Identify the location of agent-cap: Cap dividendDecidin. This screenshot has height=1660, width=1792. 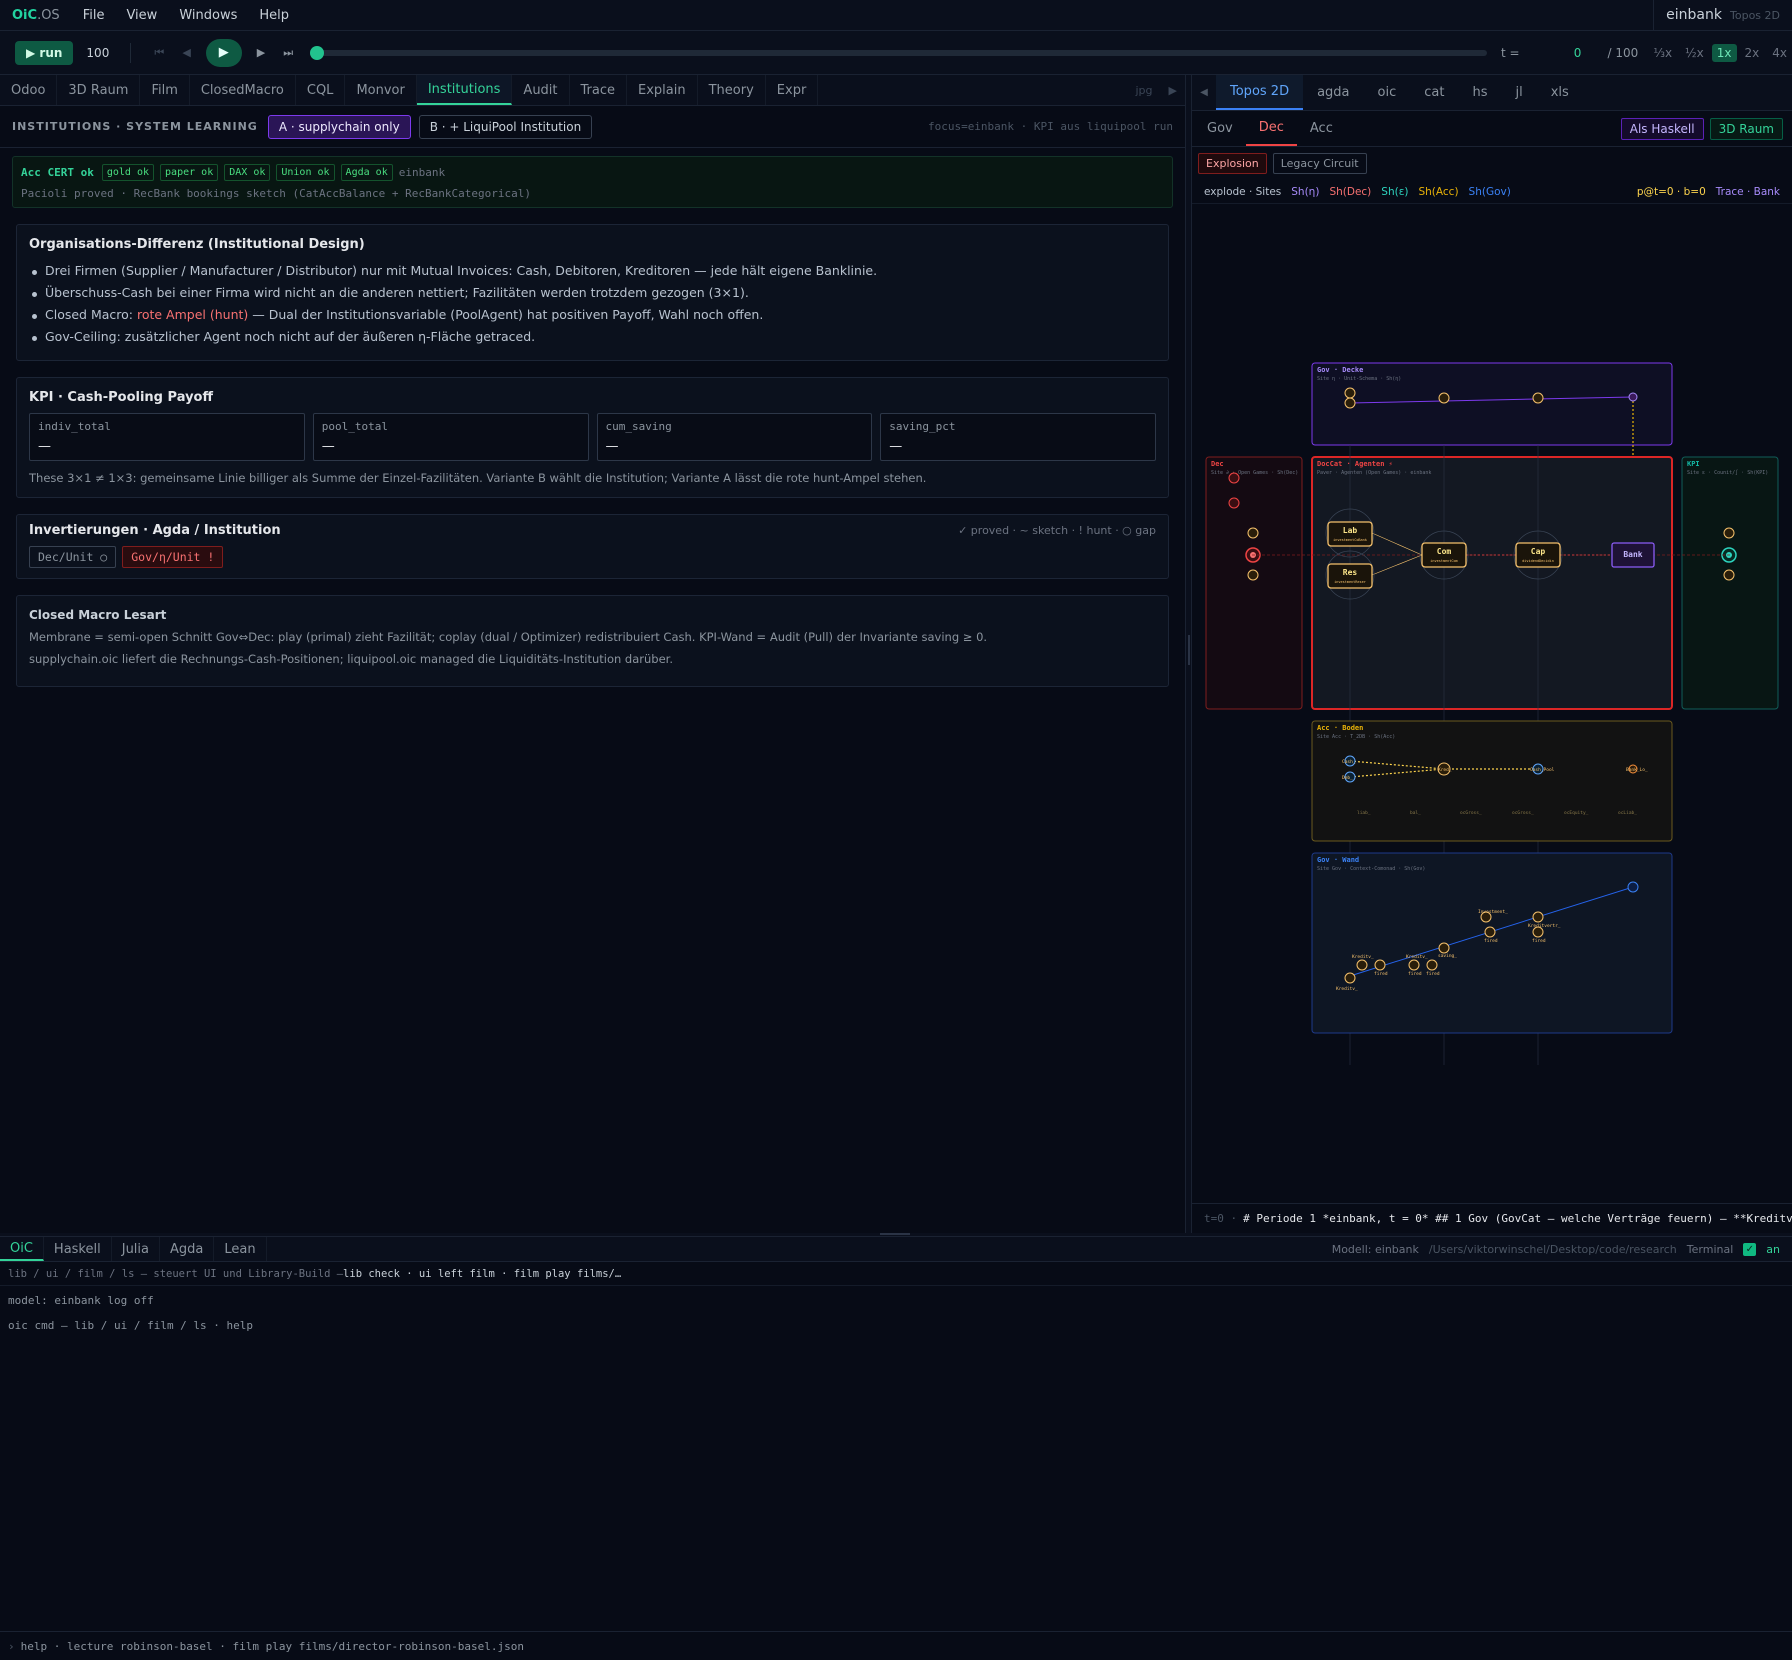
(1538, 555).